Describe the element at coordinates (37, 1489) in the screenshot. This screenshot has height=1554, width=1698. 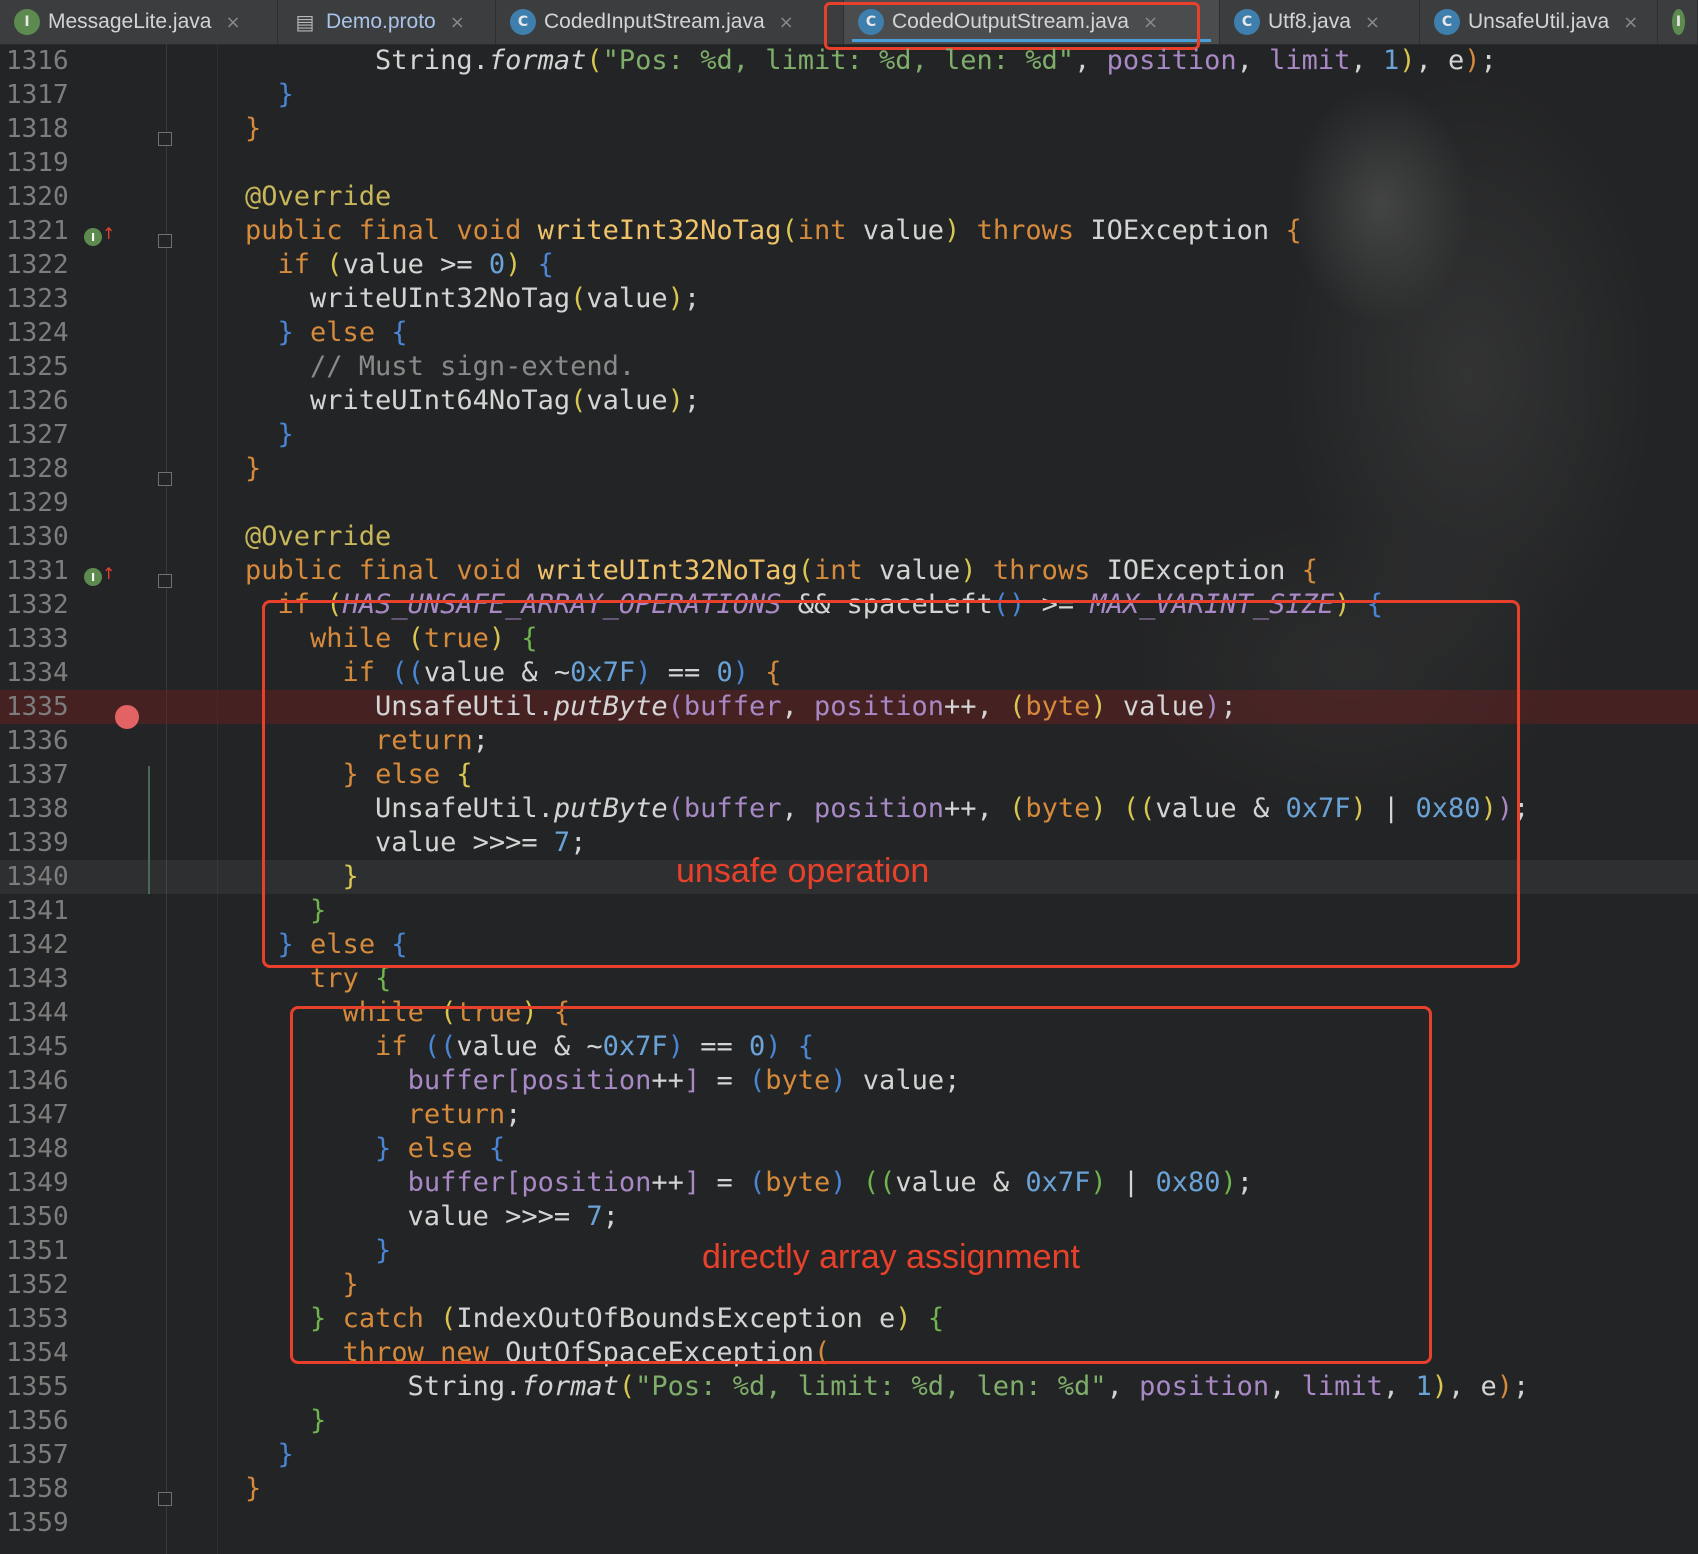
I see `line-number: 1358` at that location.